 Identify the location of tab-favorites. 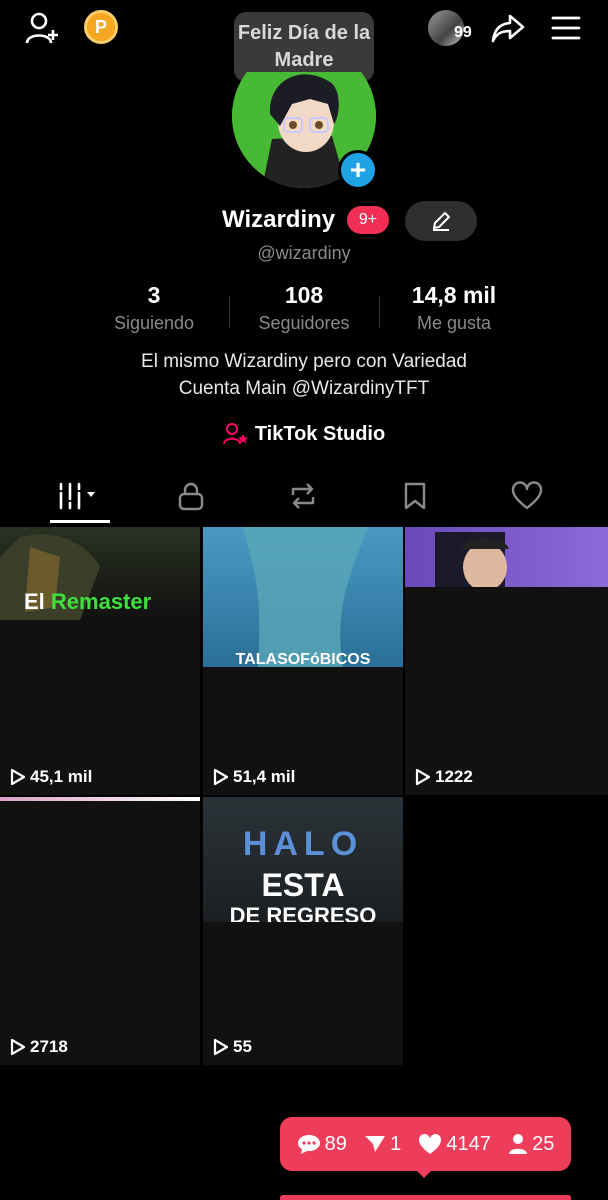
(415, 496).